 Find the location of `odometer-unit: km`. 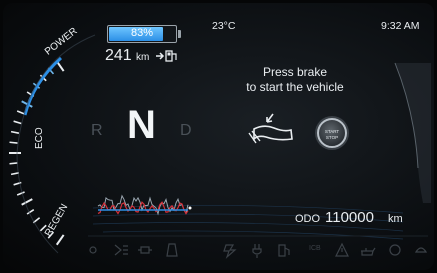

odometer-unit: km is located at coordinates (395, 219).